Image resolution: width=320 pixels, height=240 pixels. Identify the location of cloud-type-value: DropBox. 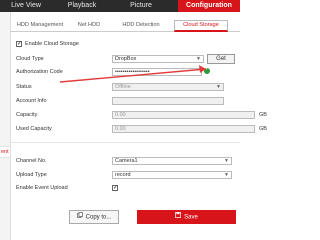
(126, 59).